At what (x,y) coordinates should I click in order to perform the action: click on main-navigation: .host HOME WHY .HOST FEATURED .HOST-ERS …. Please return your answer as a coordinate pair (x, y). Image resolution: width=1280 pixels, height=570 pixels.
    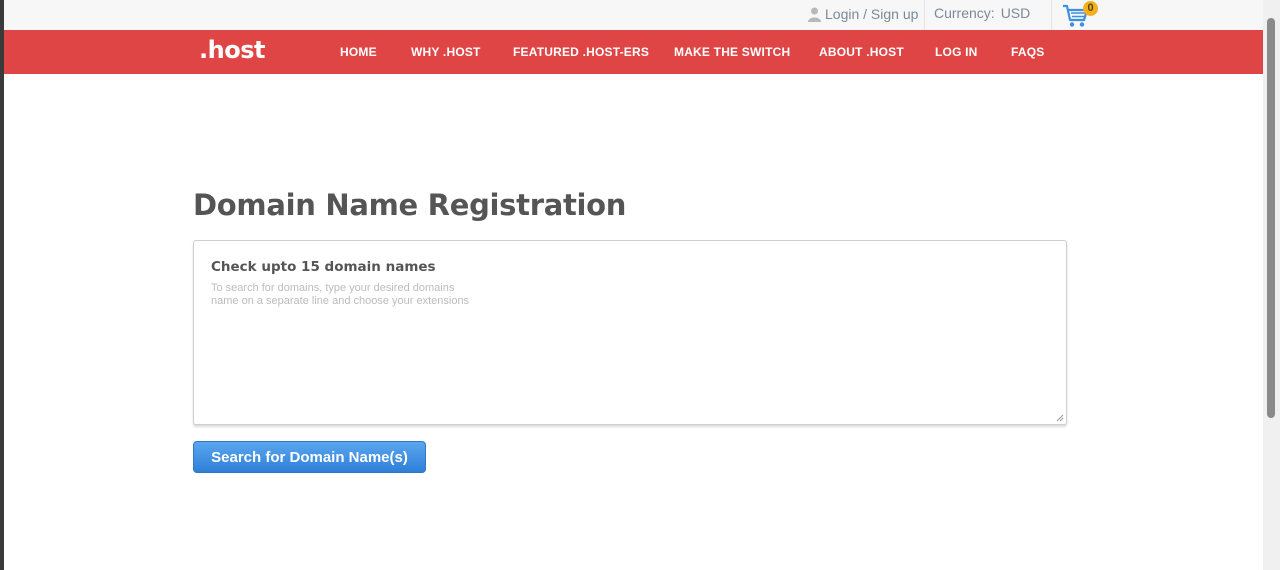
    Looking at the image, I should click on (633, 52).